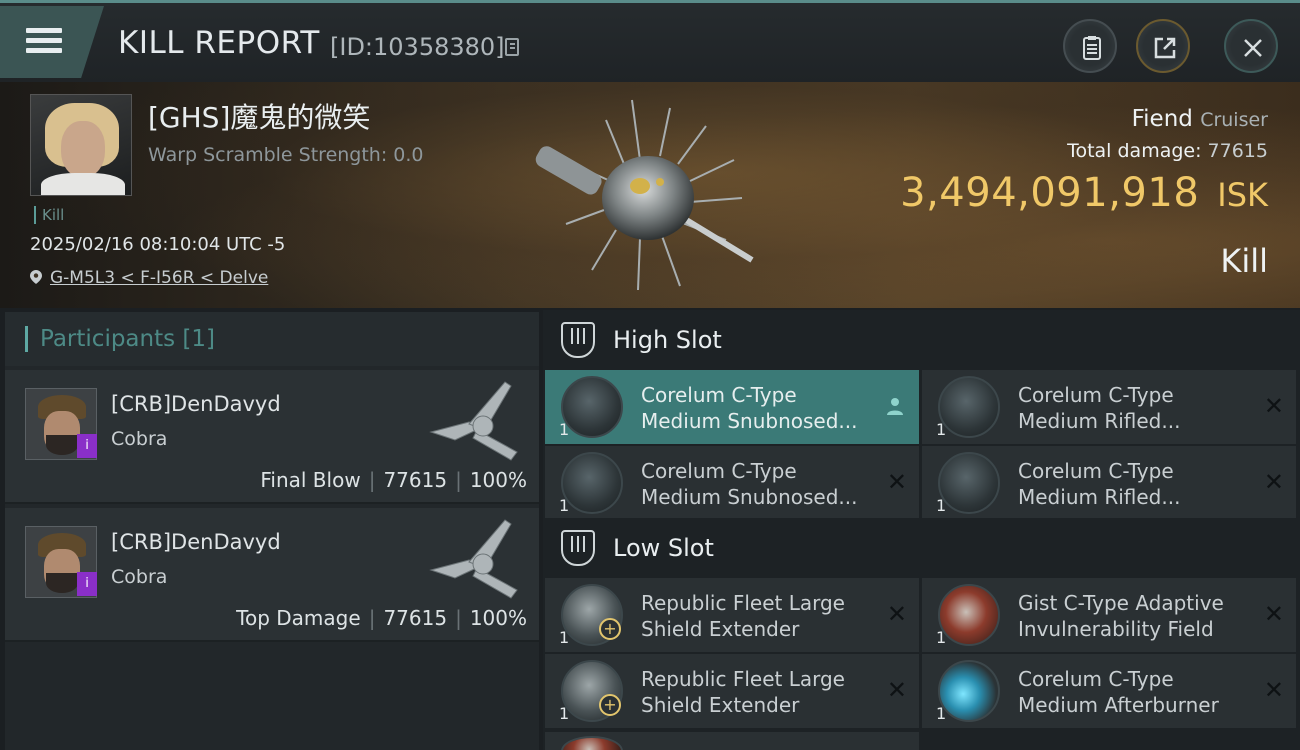  What do you see at coordinates (498, 618) in the screenshot?
I see `participant-percent: 100%` at bounding box center [498, 618].